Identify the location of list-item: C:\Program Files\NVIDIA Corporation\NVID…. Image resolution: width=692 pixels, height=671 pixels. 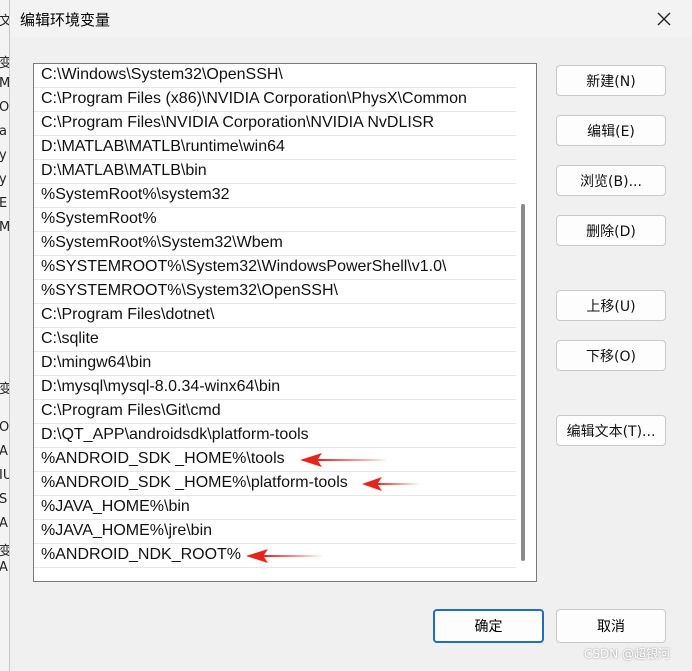
(275, 124).